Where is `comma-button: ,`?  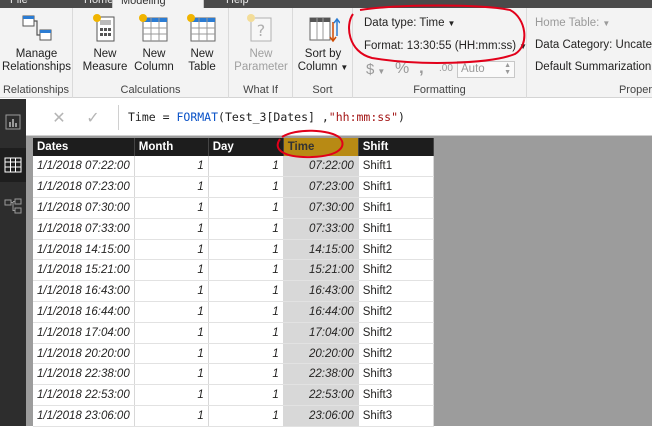 comma-button: , is located at coordinates (421, 68).